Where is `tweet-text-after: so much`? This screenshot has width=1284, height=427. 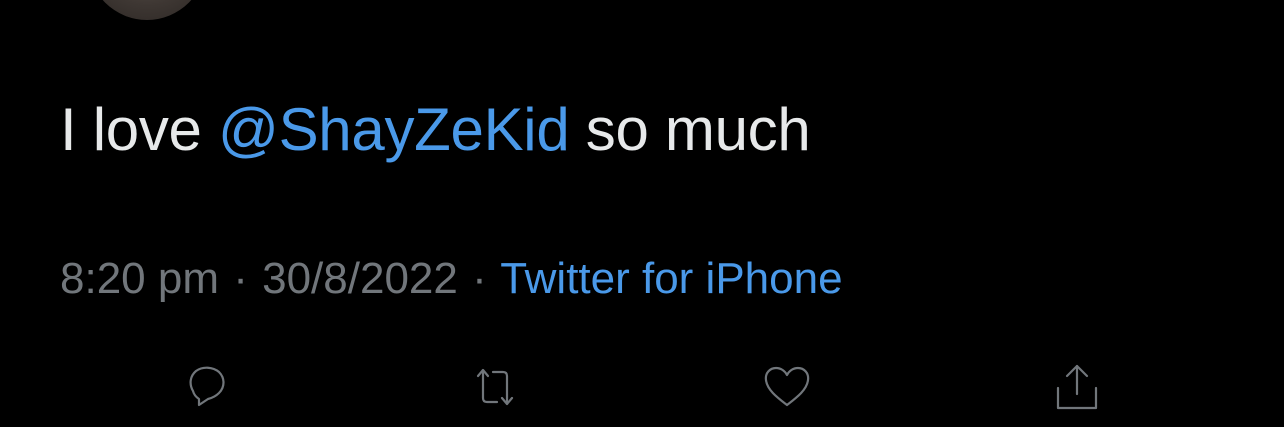 tweet-text-after: so much is located at coordinates (690, 129).